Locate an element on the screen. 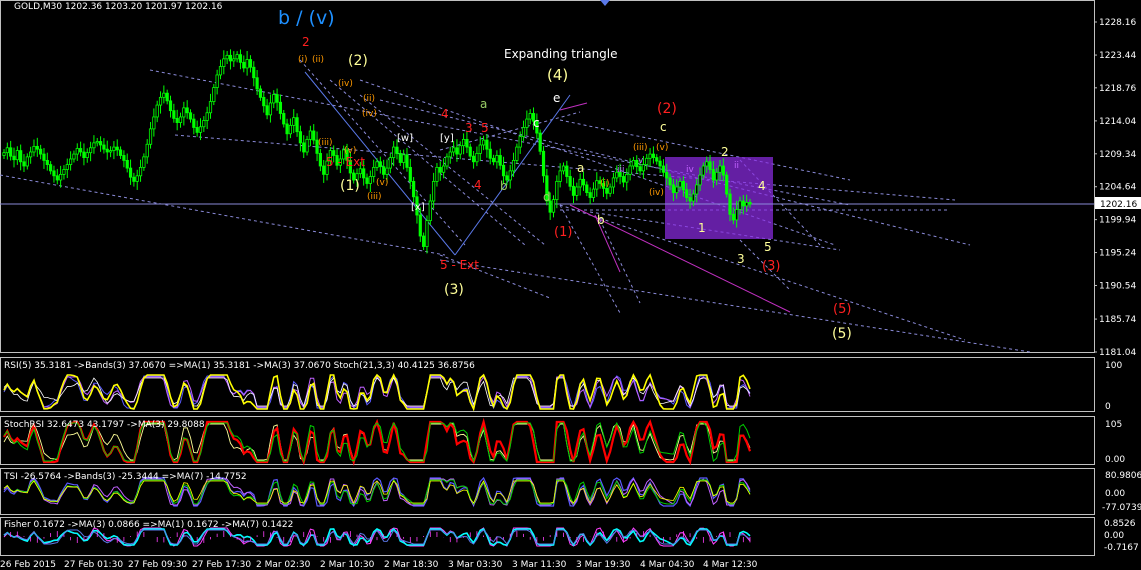  time-tick-label: 3 Mar 19:30 is located at coordinates (603, 565).